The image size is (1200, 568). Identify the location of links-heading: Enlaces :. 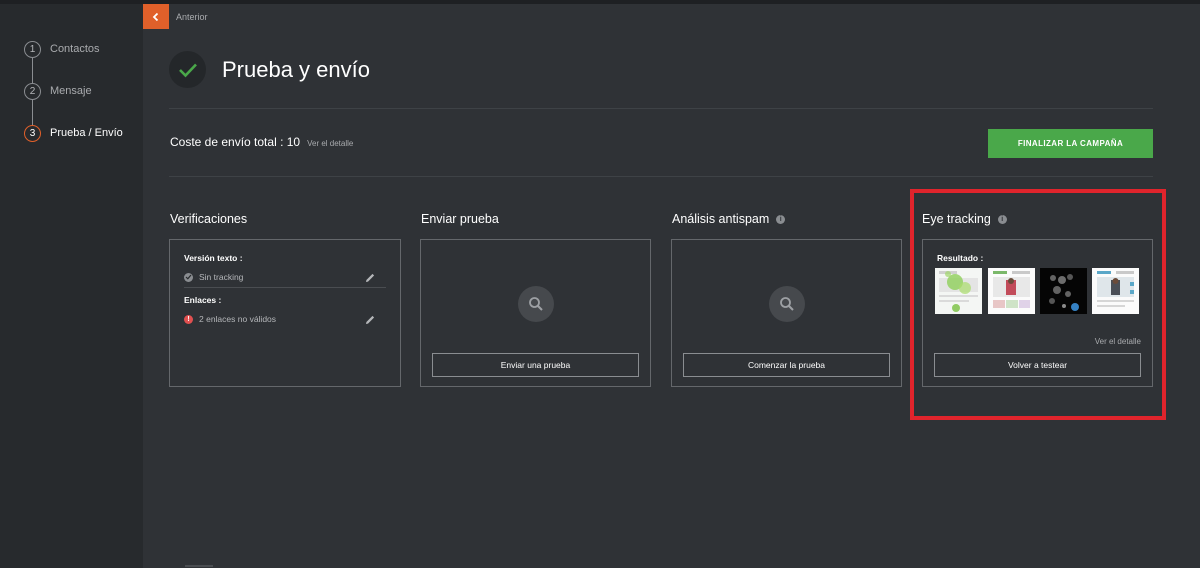
(203, 300).